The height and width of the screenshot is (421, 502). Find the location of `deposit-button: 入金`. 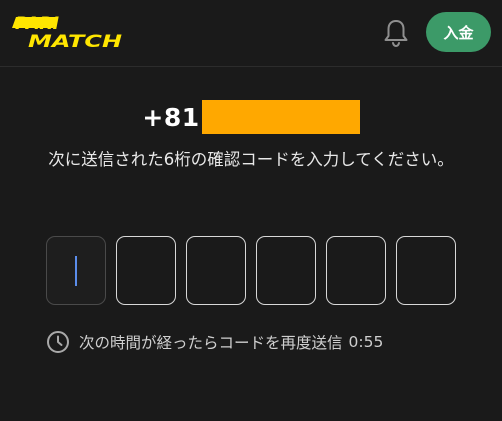

deposit-button: 入金 is located at coordinates (458, 32).